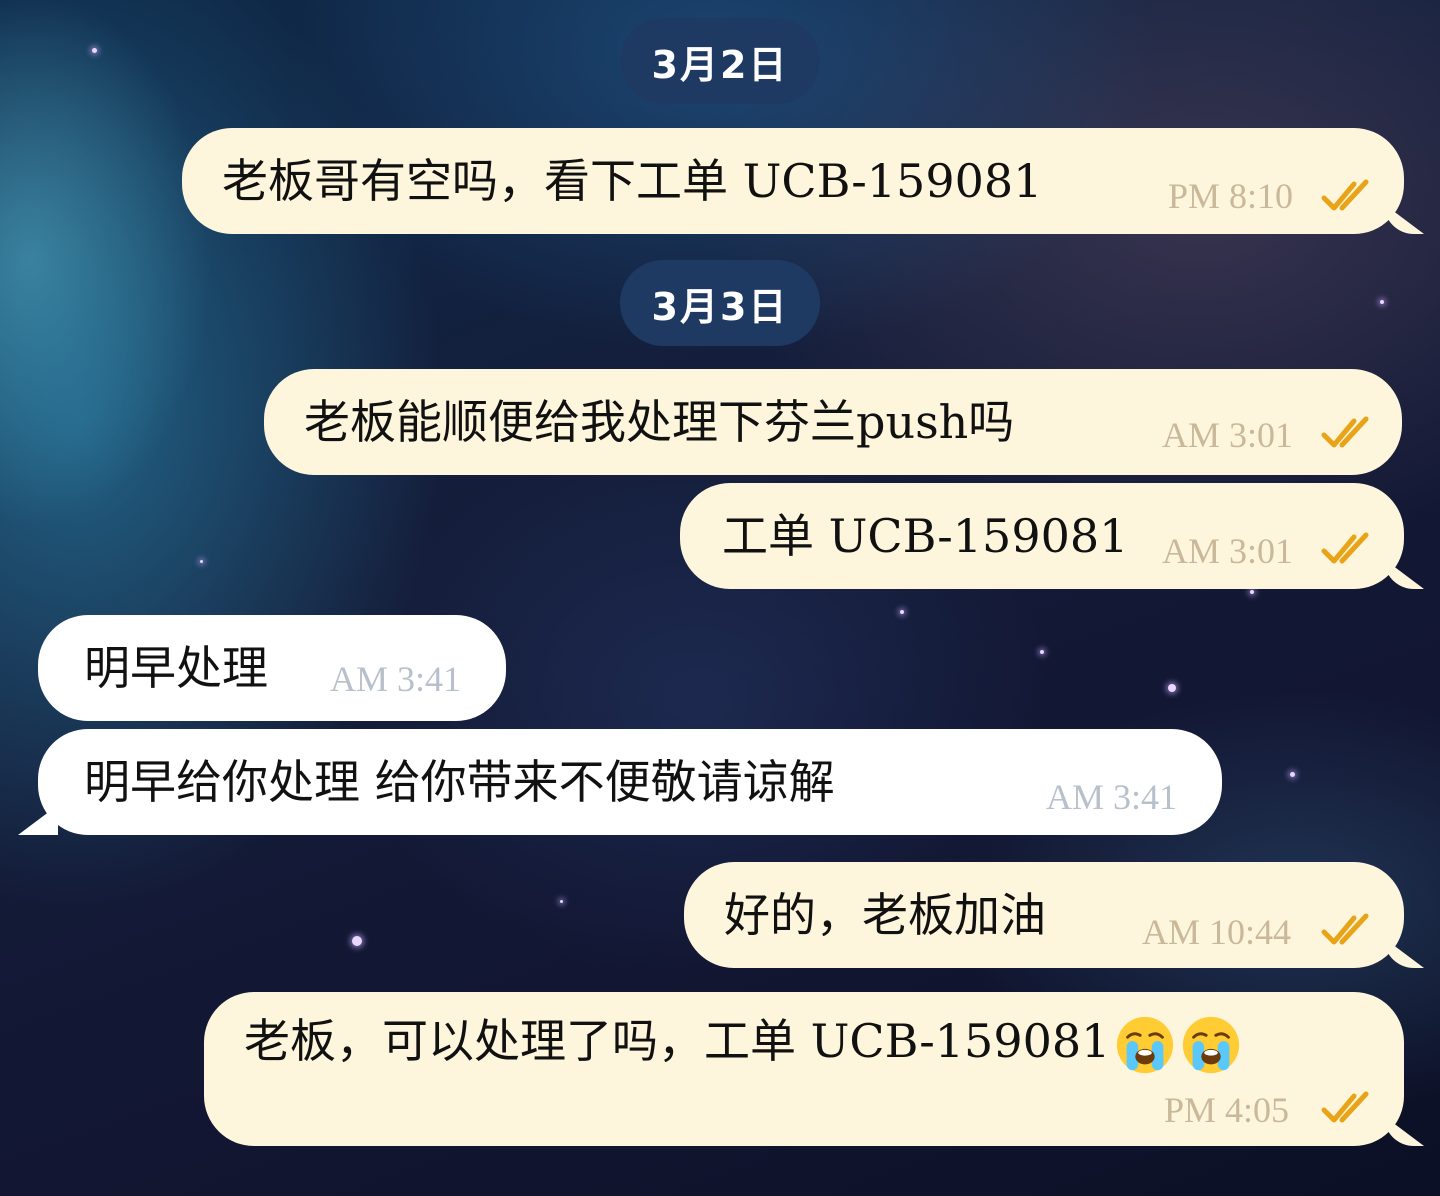 The image size is (1440, 1196). Describe the element at coordinates (1231, 196) in the screenshot. I see `message-time: PM 8:10` at that location.